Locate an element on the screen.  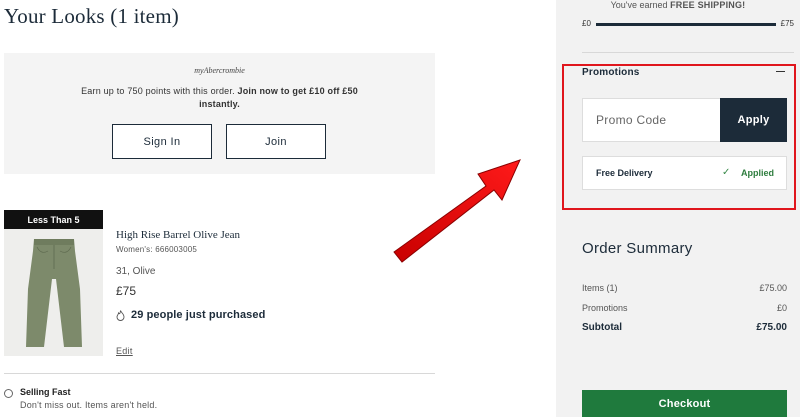
order-summary-title: Order Summary is located at coordinates (637, 248).